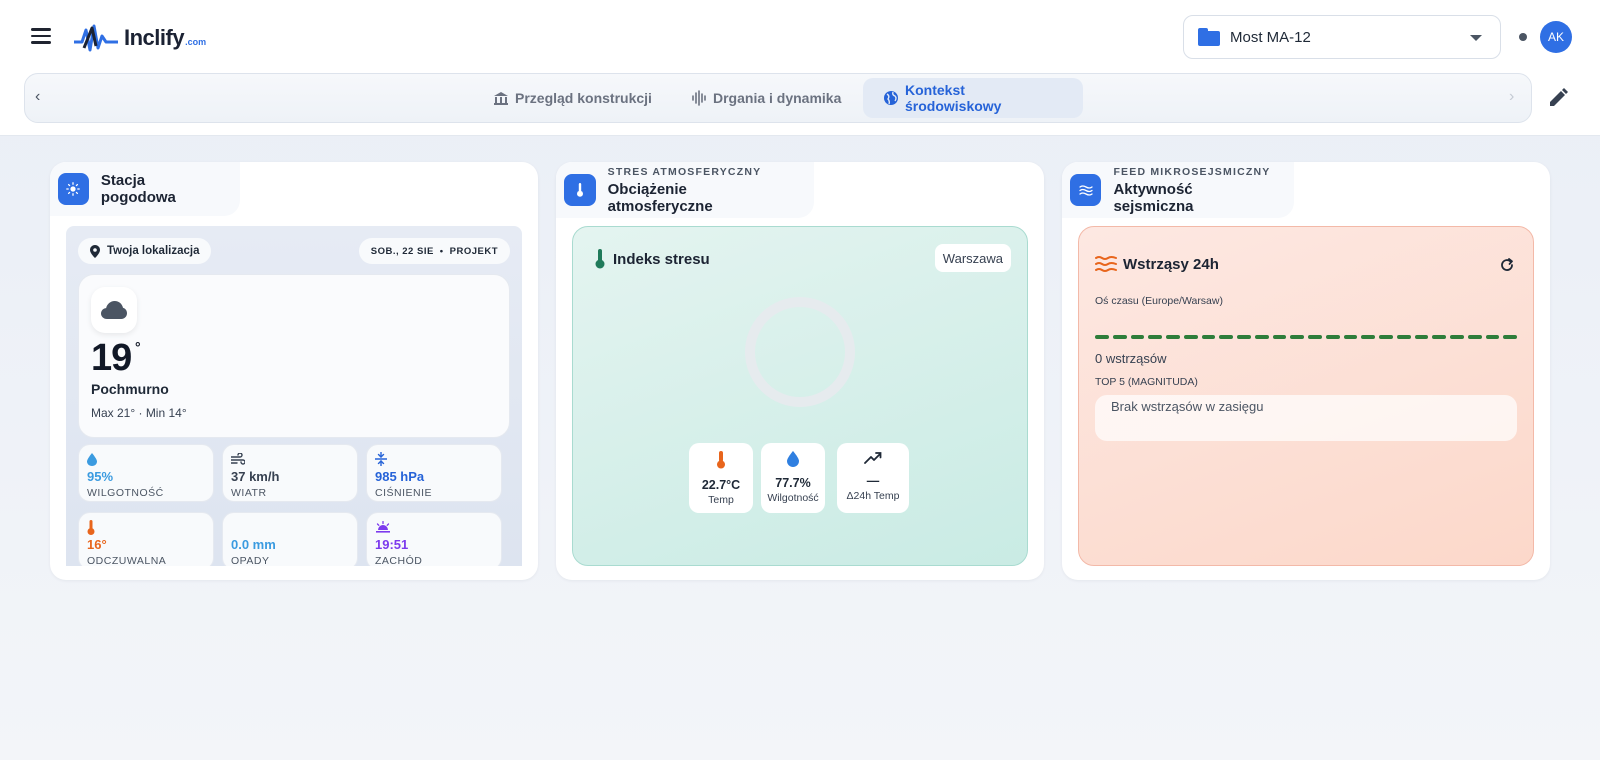 The height and width of the screenshot is (760, 1600). Describe the element at coordinates (873, 481) in the screenshot. I see `metric-value: —` at that location.